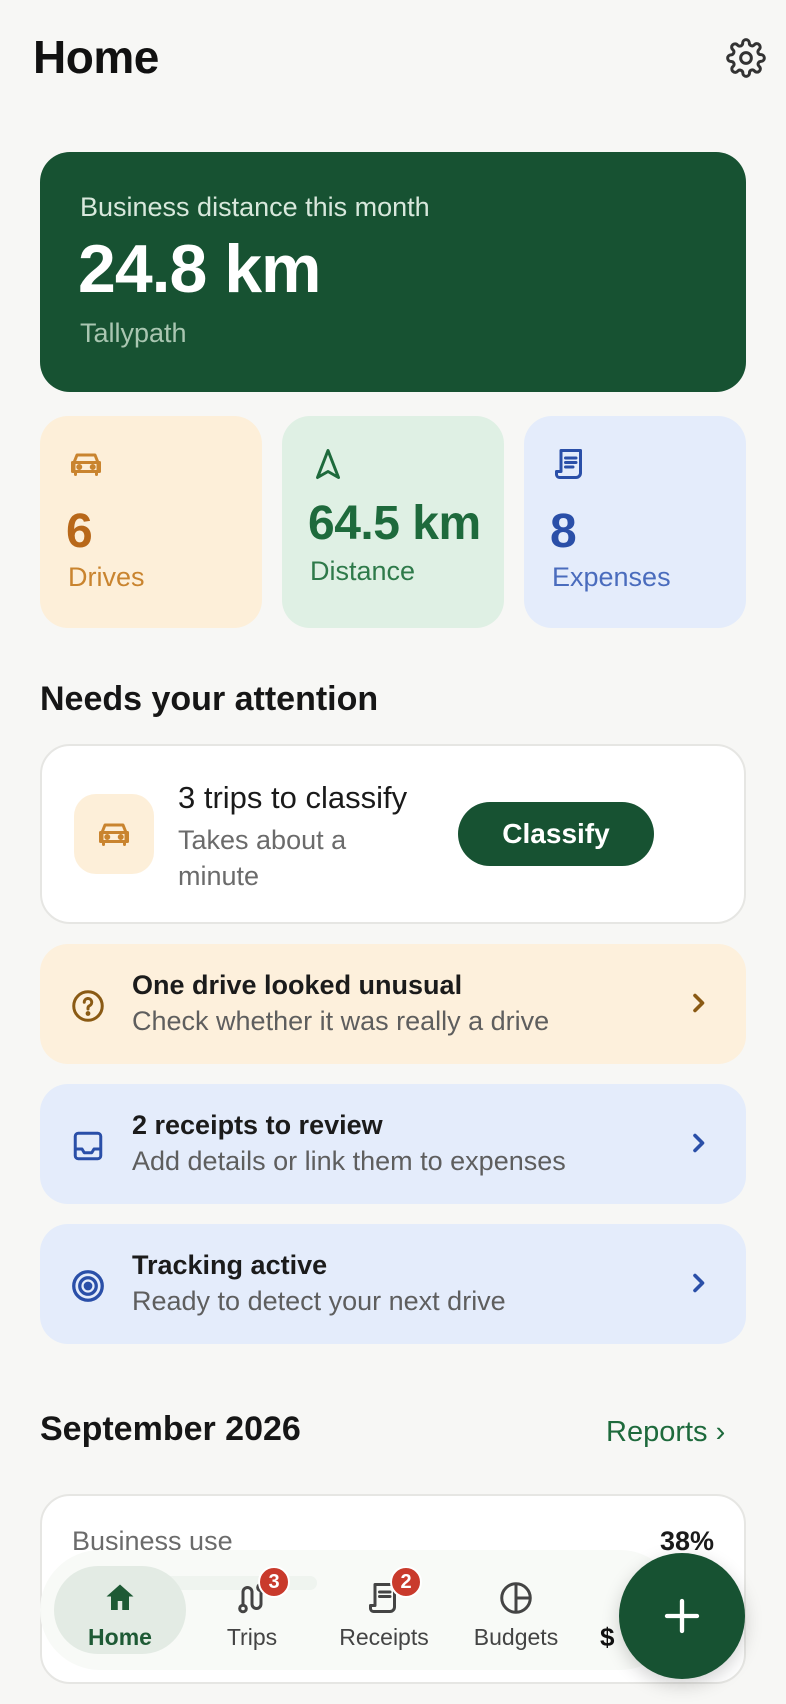  Describe the element at coordinates (349, 1161) in the screenshot. I see `receipts-review-subtitle: Add details or link them to expenses` at that location.